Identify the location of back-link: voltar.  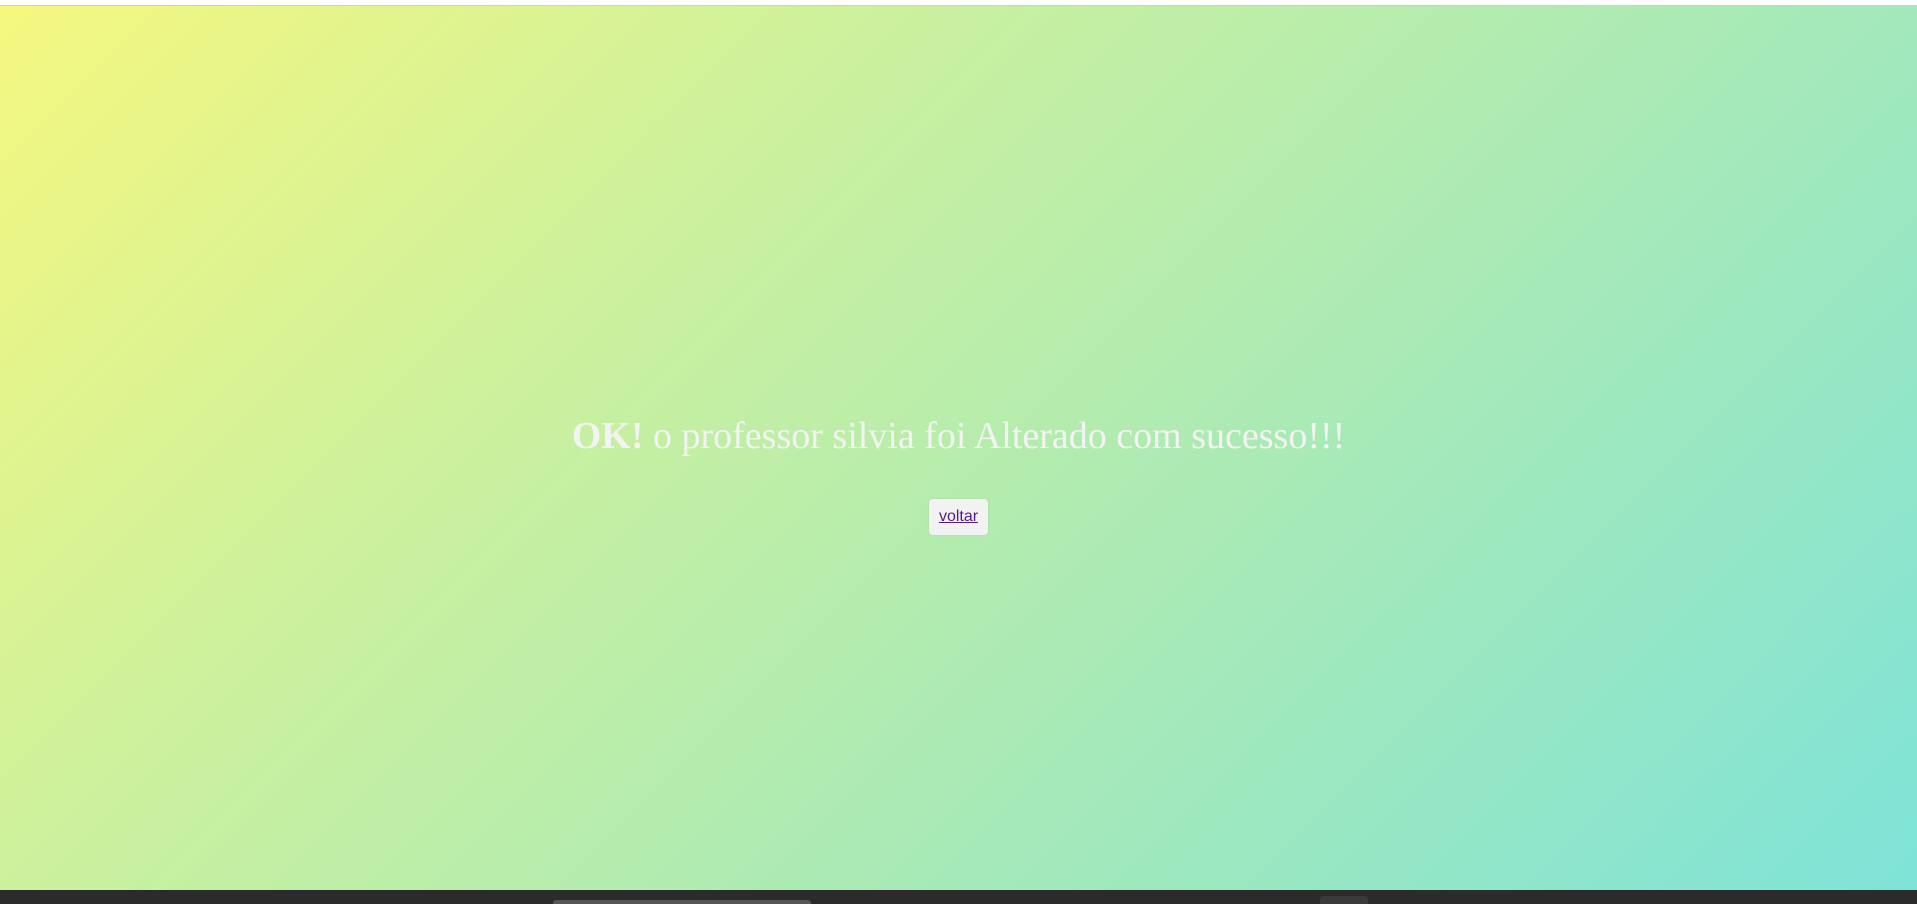
(958, 516).